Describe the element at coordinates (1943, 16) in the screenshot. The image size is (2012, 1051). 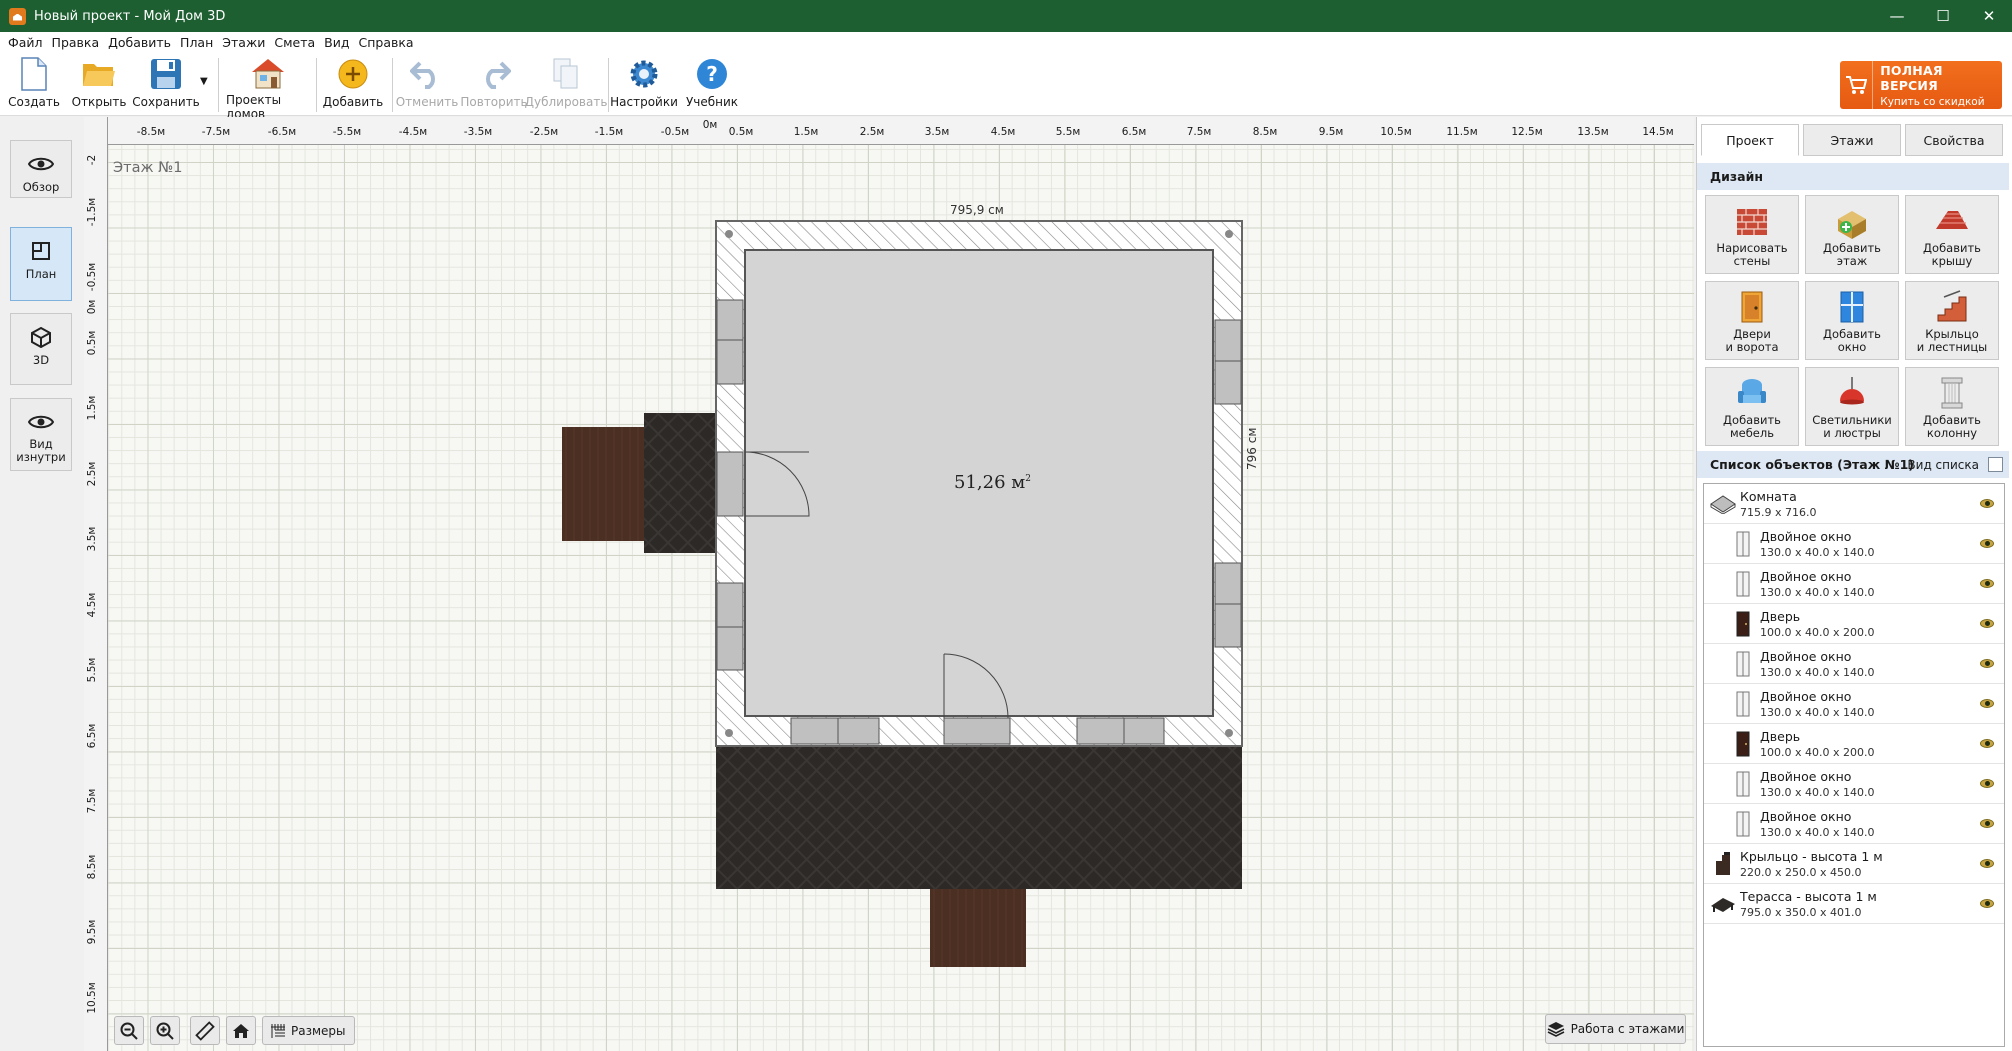
I see `maximize-icon: ☐` at that location.